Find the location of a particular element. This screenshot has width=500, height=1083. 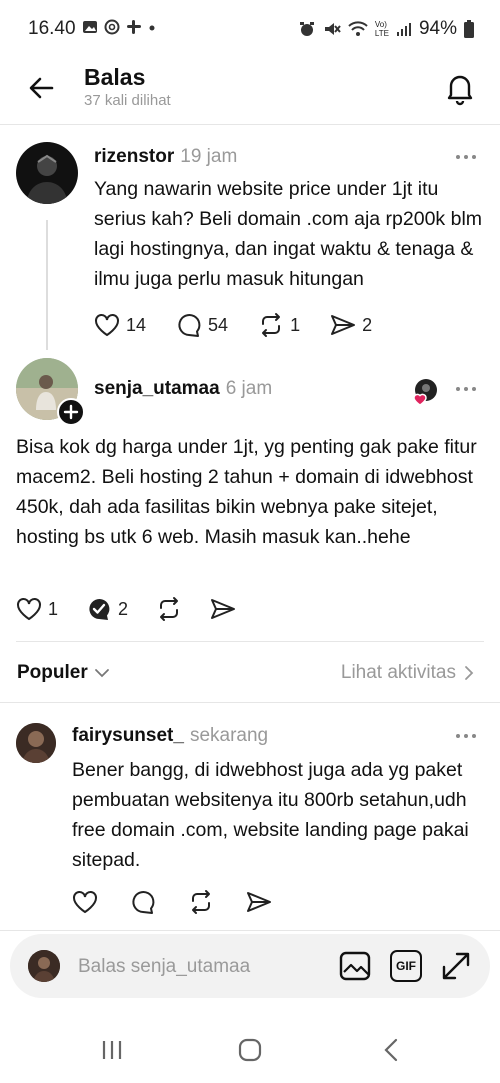

post-time: 19 jam is located at coordinates (209, 156).